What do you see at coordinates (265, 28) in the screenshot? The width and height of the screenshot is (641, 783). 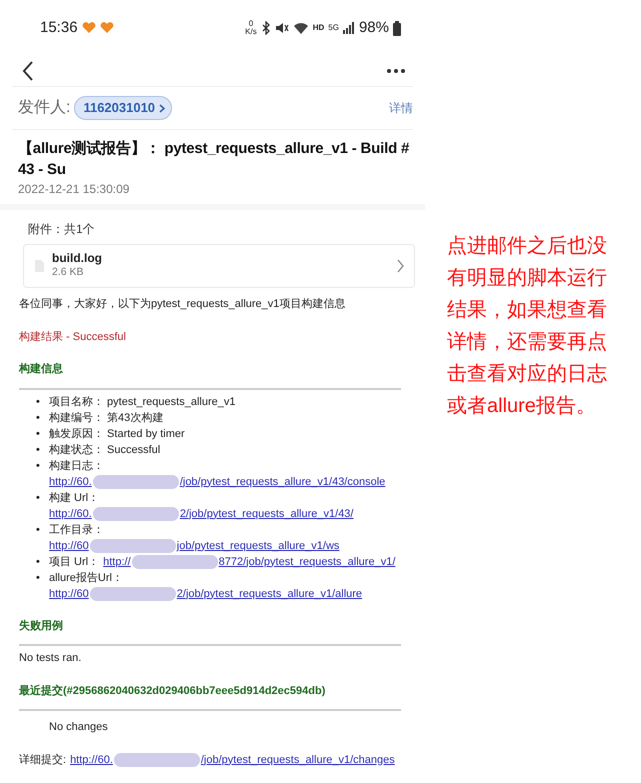 I see `bluetooth-icon` at bounding box center [265, 28].